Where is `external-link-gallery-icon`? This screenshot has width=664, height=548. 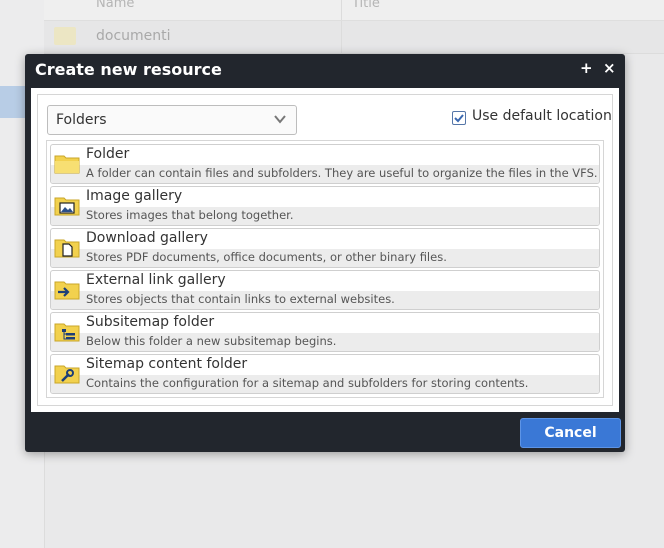
external-link-gallery-icon is located at coordinates (67, 290).